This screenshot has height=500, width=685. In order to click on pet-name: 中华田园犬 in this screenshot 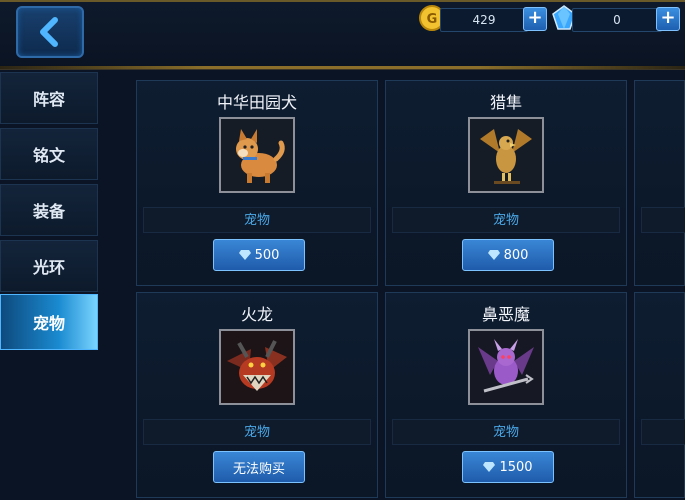, I will do `click(256, 102)`.